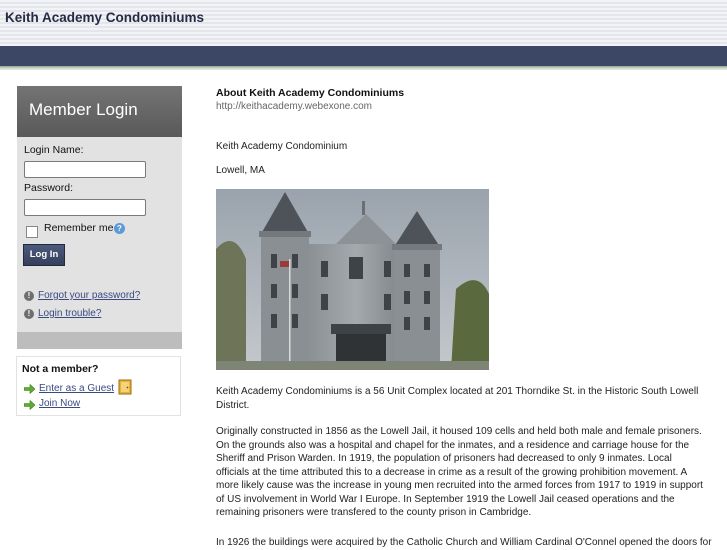 The height and width of the screenshot is (550, 727). I want to click on login-button: Log In, so click(44, 255).